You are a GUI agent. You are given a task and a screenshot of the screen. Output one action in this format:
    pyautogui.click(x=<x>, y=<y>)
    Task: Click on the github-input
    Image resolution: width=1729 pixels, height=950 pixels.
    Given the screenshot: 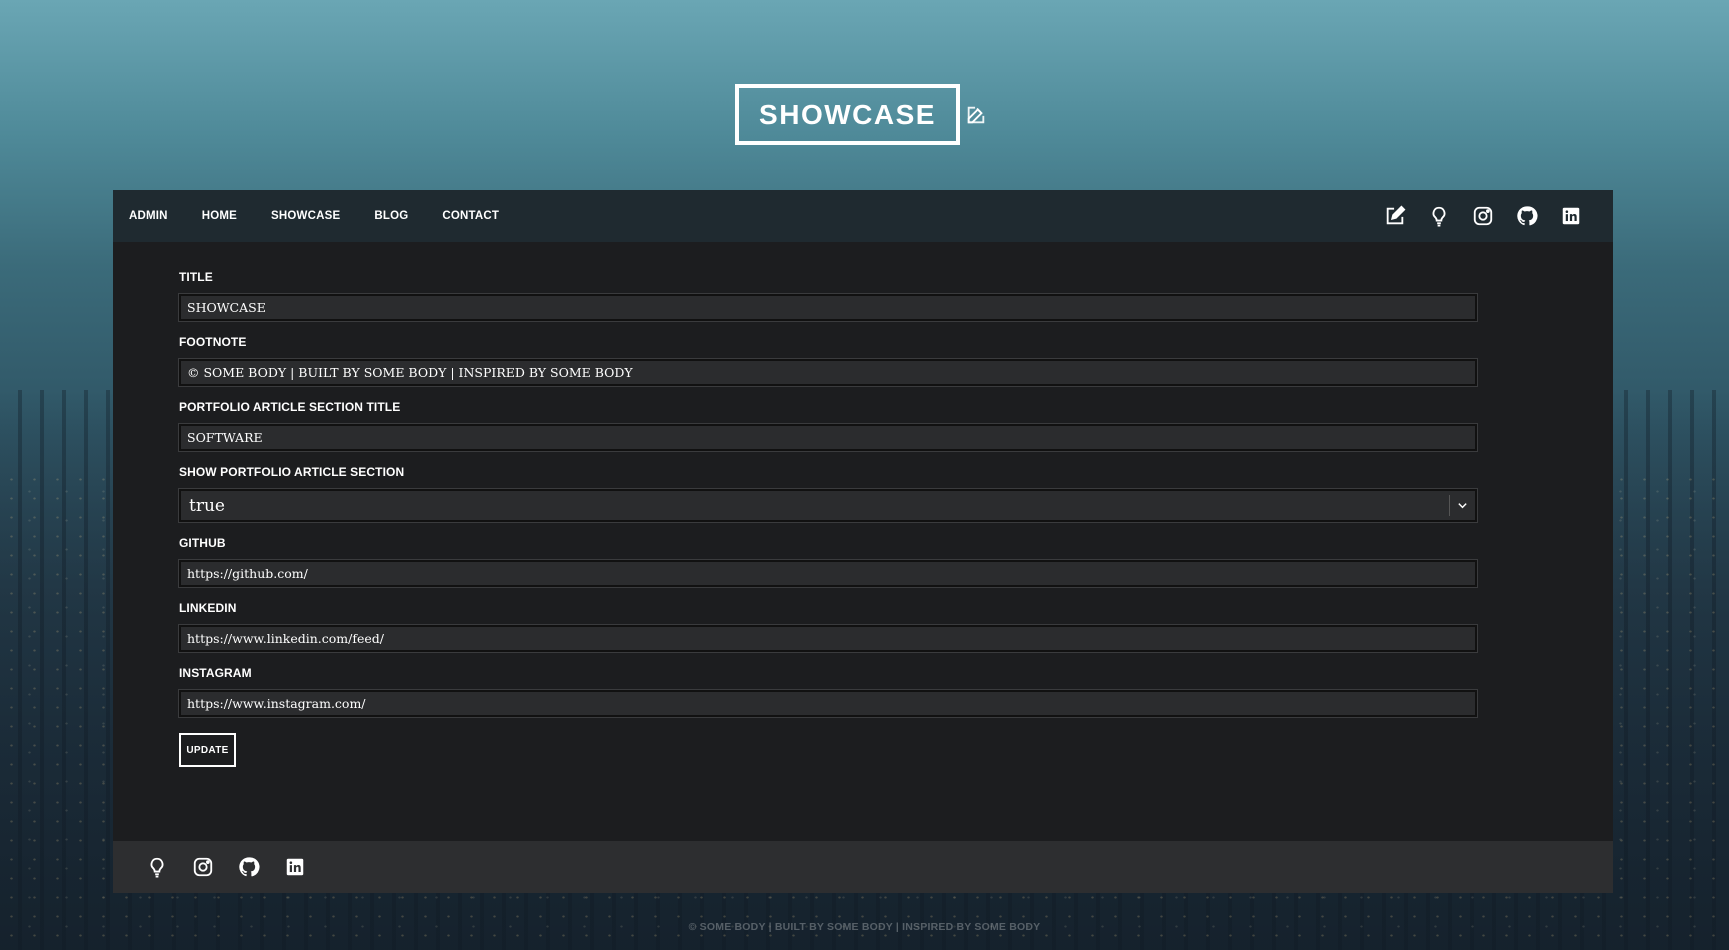 What is the action you would take?
    pyautogui.click(x=828, y=573)
    